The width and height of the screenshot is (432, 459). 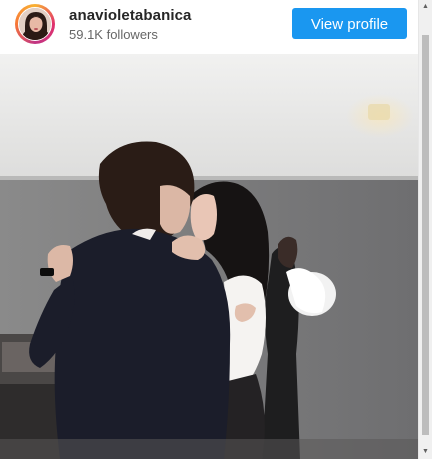 What do you see at coordinates (425, 452) in the screenshot?
I see `triangle-down-icon: ▼` at bounding box center [425, 452].